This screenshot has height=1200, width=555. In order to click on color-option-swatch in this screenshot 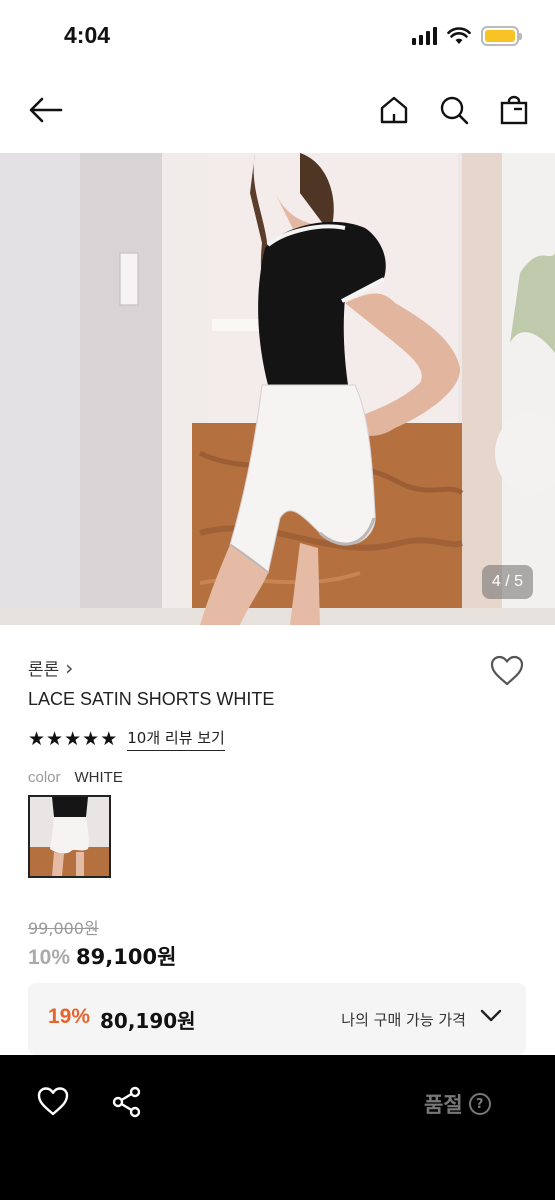, I will do `click(69, 836)`.